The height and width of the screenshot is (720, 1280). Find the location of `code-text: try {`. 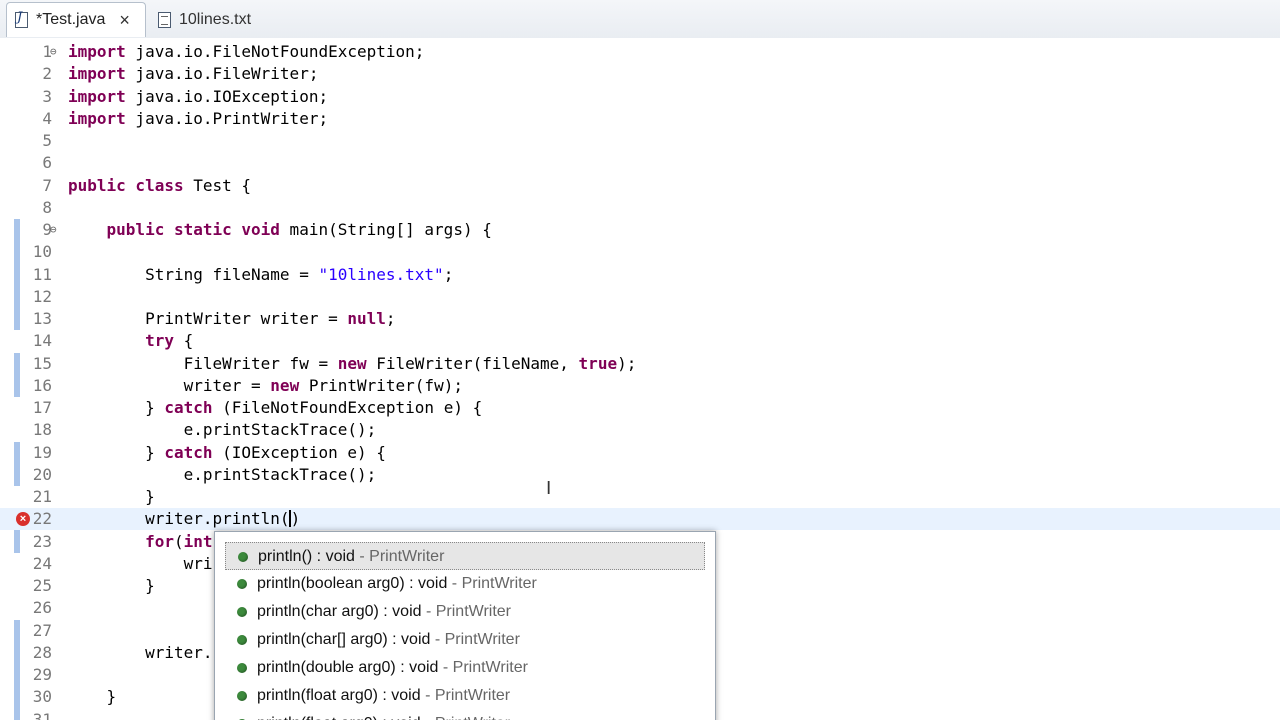

code-text: try { is located at coordinates (169, 341).